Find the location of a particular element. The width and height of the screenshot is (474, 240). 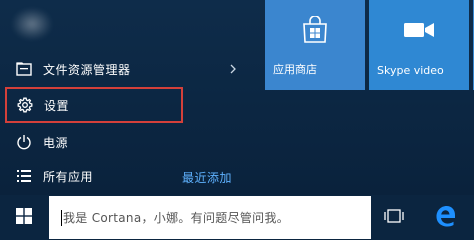

task-view-button is located at coordinates (394, 217).